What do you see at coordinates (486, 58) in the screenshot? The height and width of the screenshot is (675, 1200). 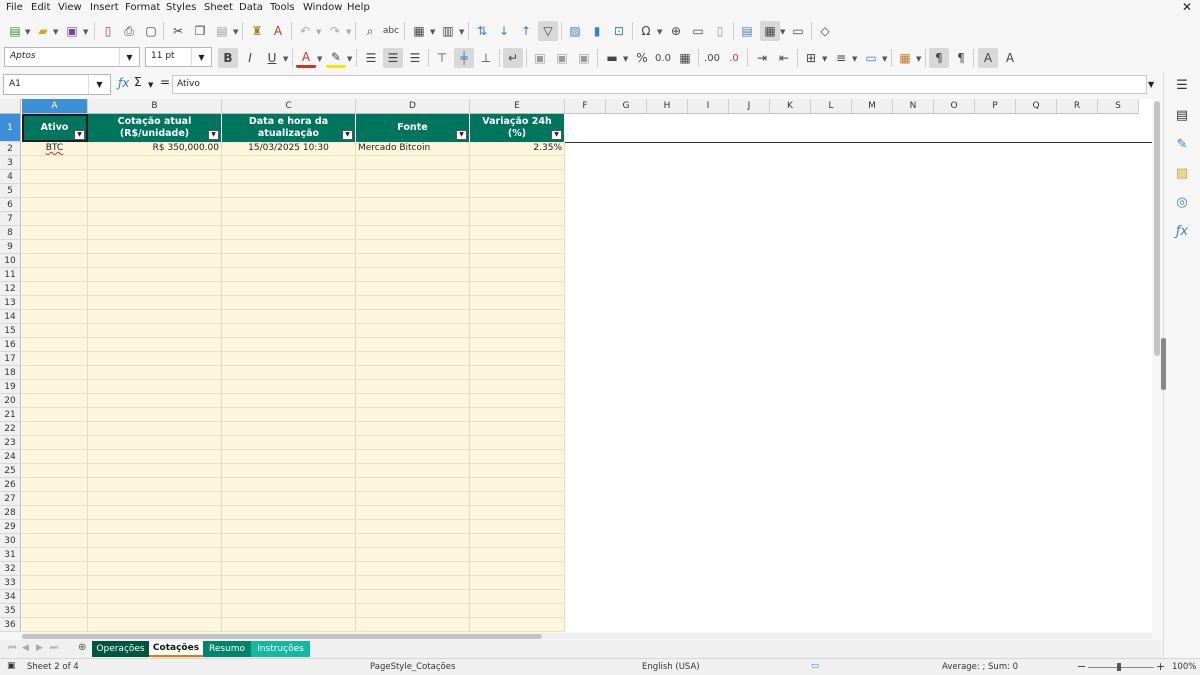 I see `align-bottom-icon: ⊥` at bounding box center [486, 58].